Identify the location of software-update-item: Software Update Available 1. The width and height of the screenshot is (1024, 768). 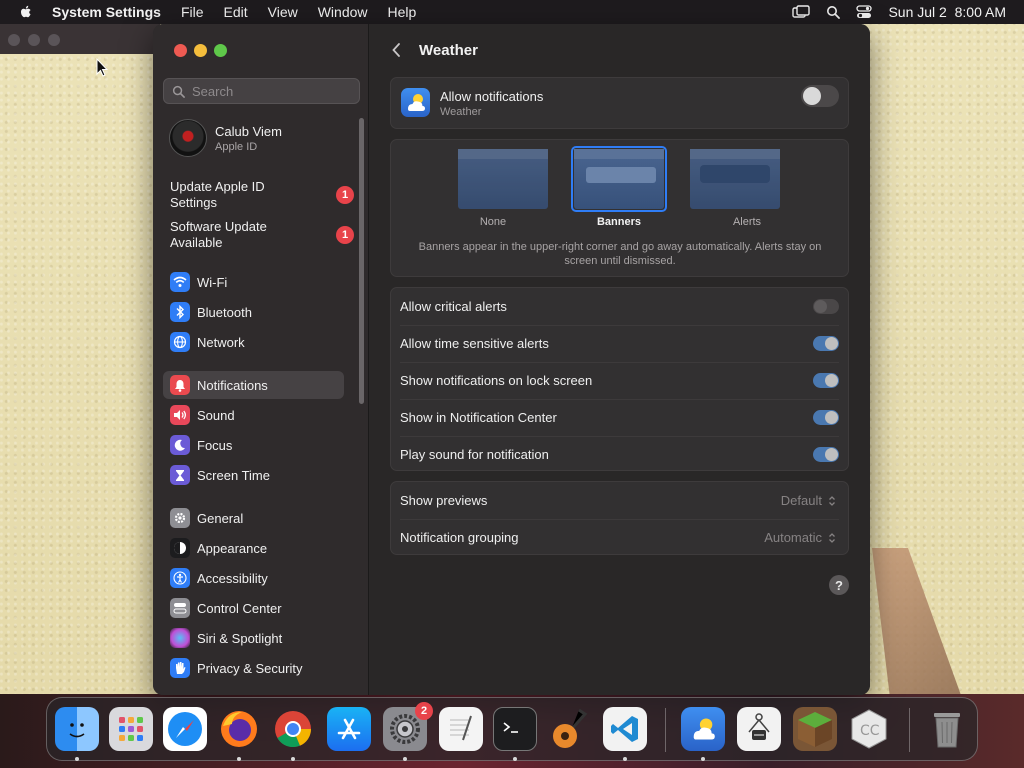
(262, 235).